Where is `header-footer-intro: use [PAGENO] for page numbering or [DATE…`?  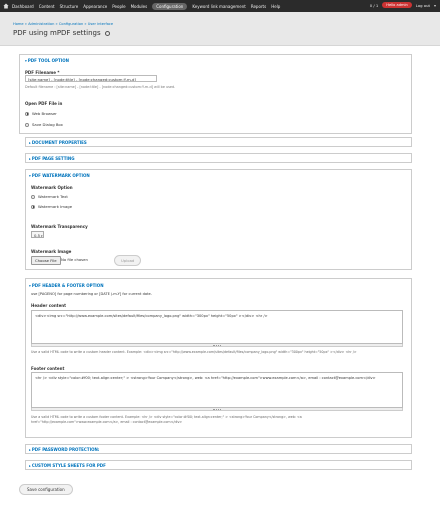
header-footer-intro: use [PAGENO] for page numbering or [DATE… is located at coordinates (91, 294).